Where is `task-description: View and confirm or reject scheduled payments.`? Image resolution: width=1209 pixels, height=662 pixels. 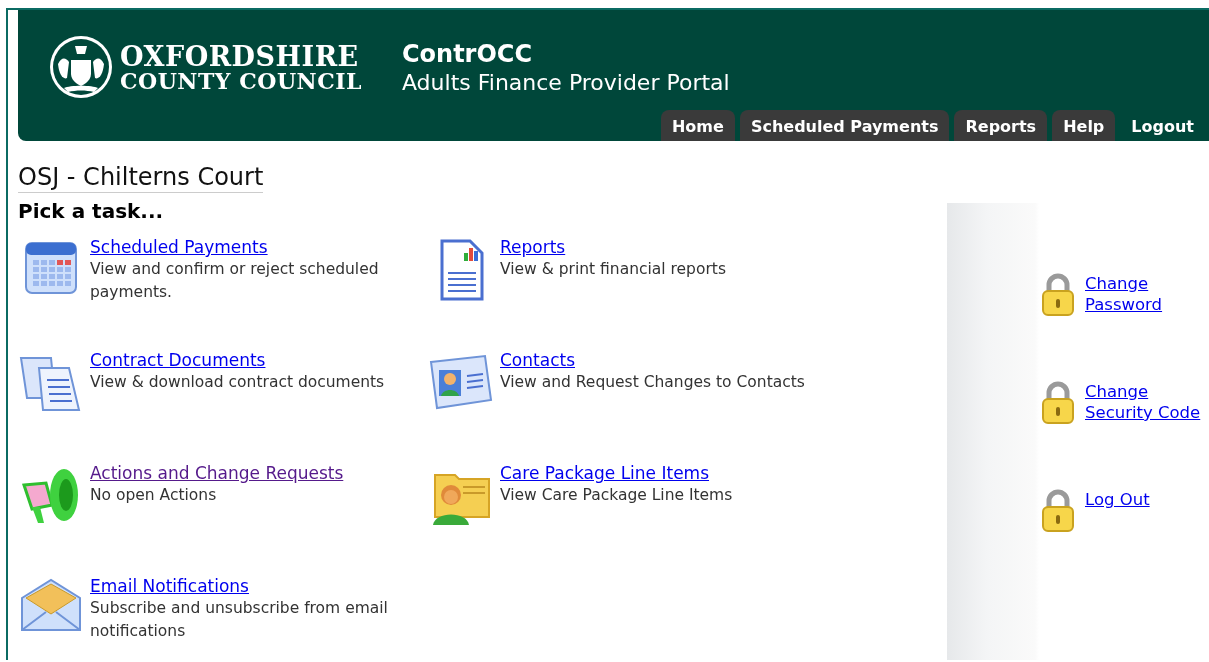 task-description: View and confirm or reject scheduled payments. is located at coordinates (235, 281).